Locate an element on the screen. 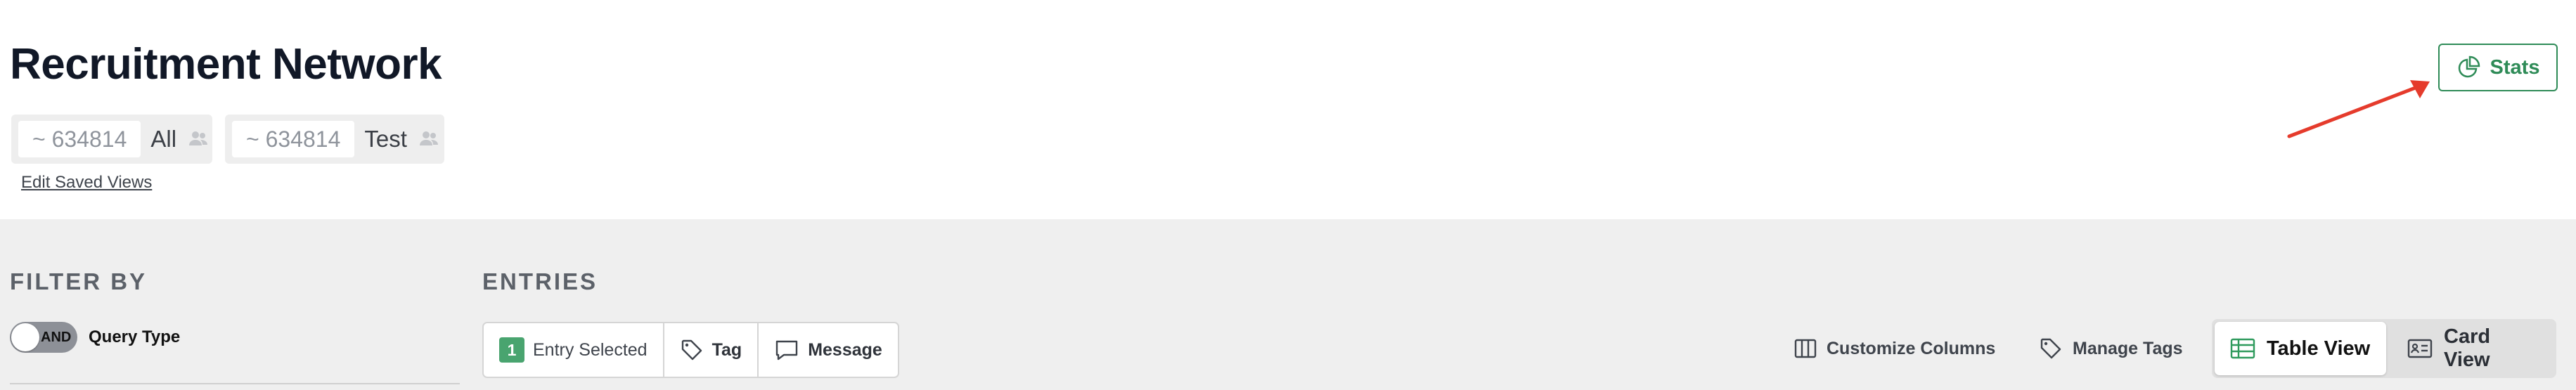  entry-actions-group: 1 Entry Selected Tag Message is located at coordinates (690, 350).